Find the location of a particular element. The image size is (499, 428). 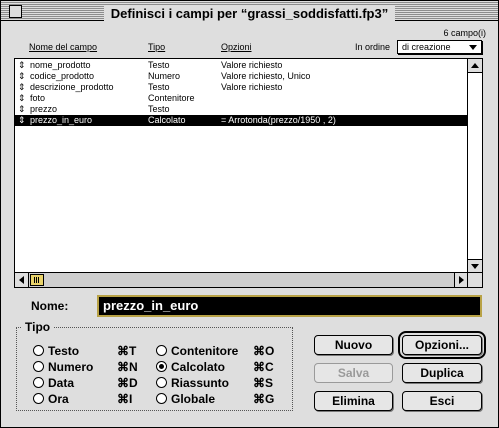

sort-order-select: di creazione is located at coordinates (439, 47).